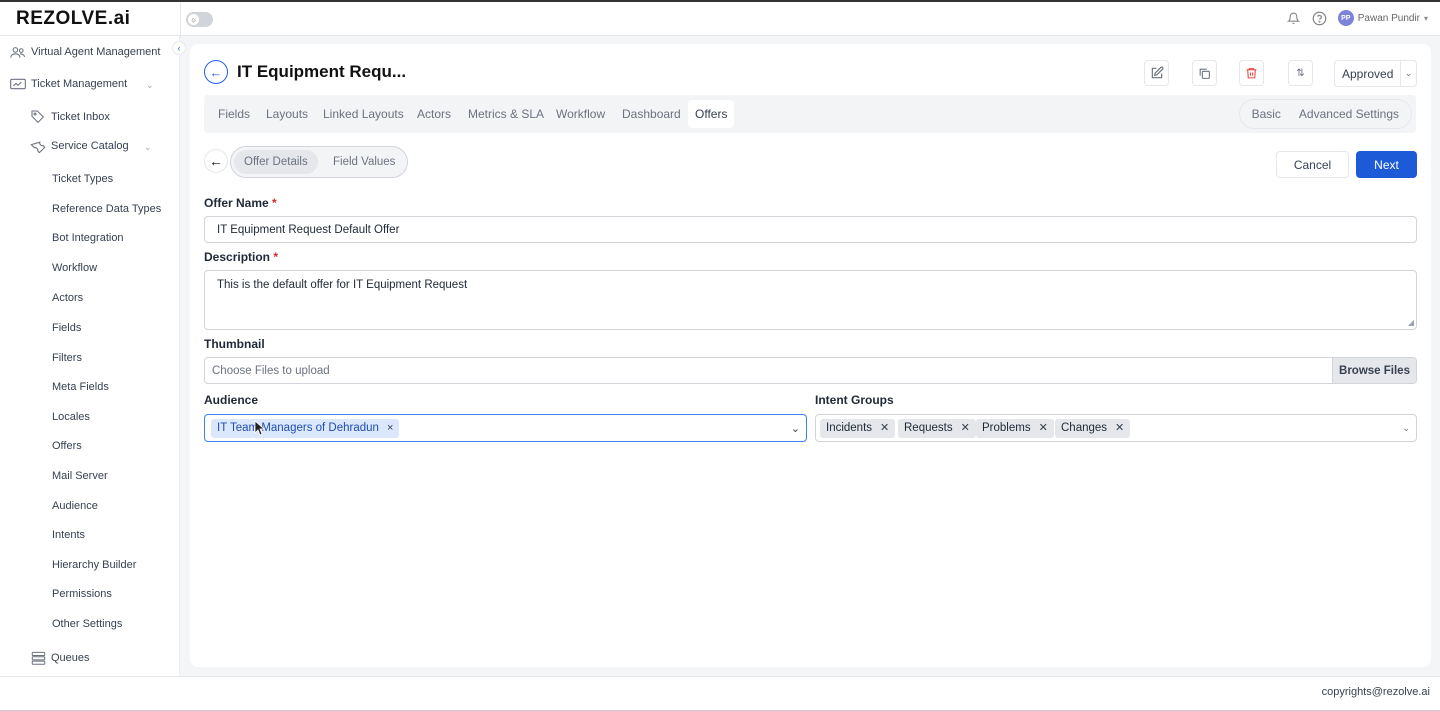  I want to click on audience-label: Audience, so click(231, 400).